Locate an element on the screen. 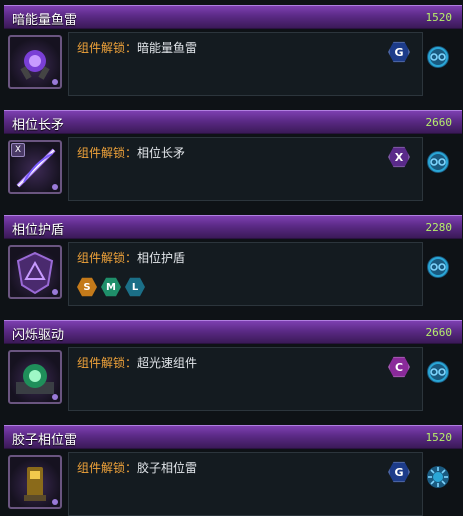 The width and height of the screenshot is (463, 516). unlock-value: 暗能量鱼雷 is located at coordinates (167, 48).